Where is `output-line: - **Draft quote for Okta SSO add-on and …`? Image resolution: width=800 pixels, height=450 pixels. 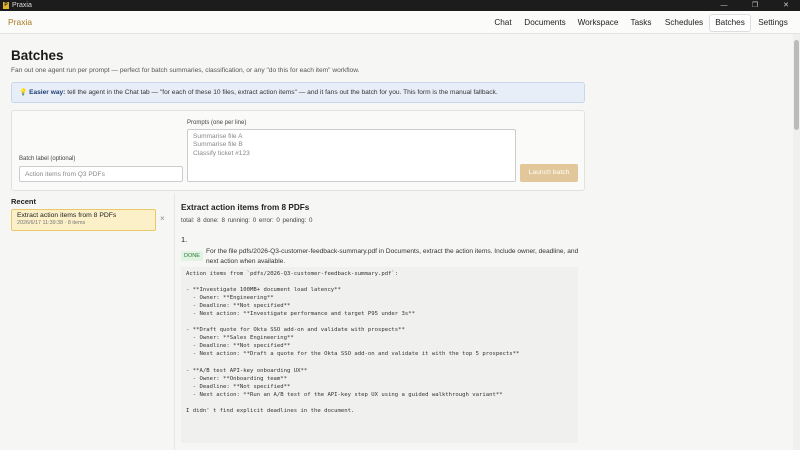 output-line: - **Draft quote for Okta SSO add-on and … is located at coordinates (295, 330).